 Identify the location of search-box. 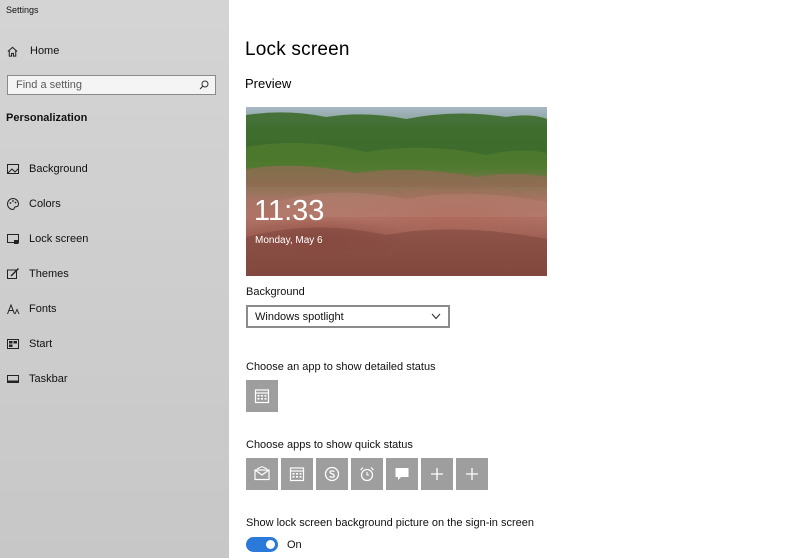
(111, 85).